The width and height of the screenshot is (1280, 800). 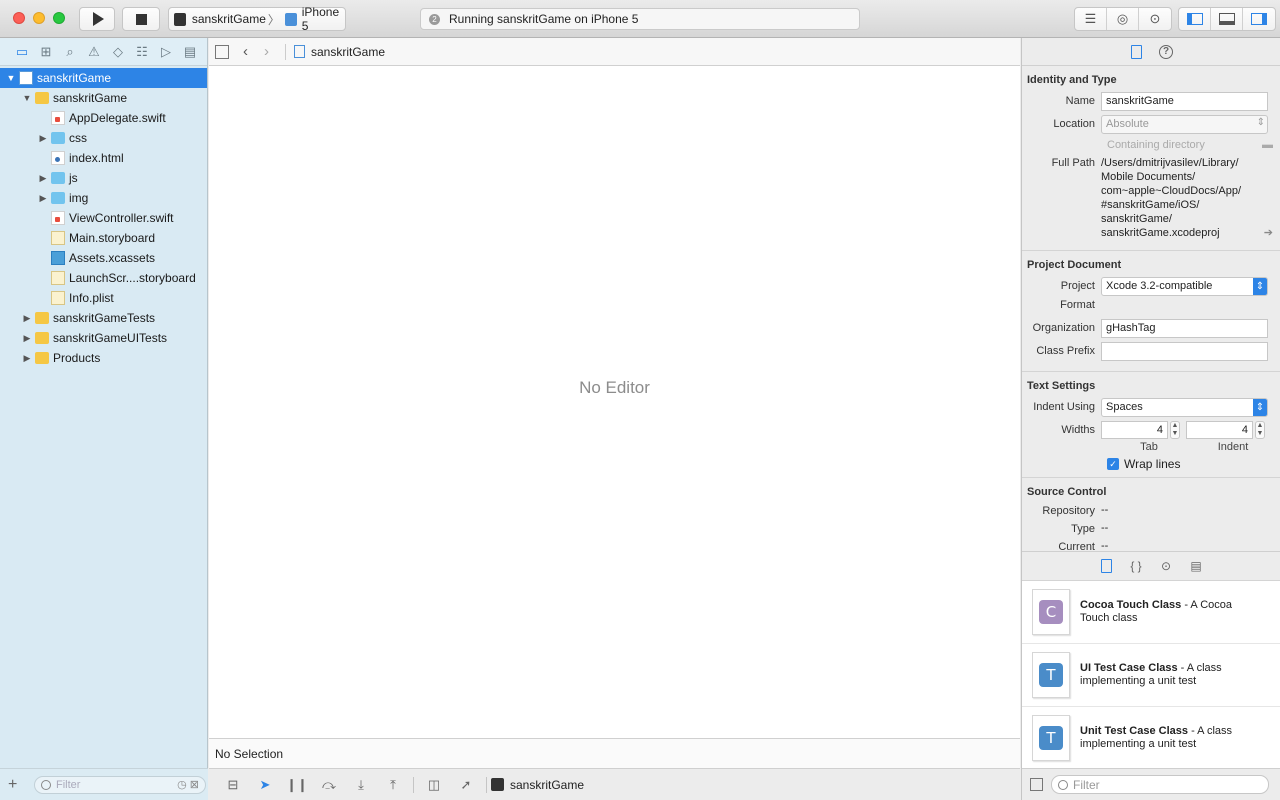 I want to click on wrap-lines-row: ✓ Wrap lines, so click(x=1191, y=464).